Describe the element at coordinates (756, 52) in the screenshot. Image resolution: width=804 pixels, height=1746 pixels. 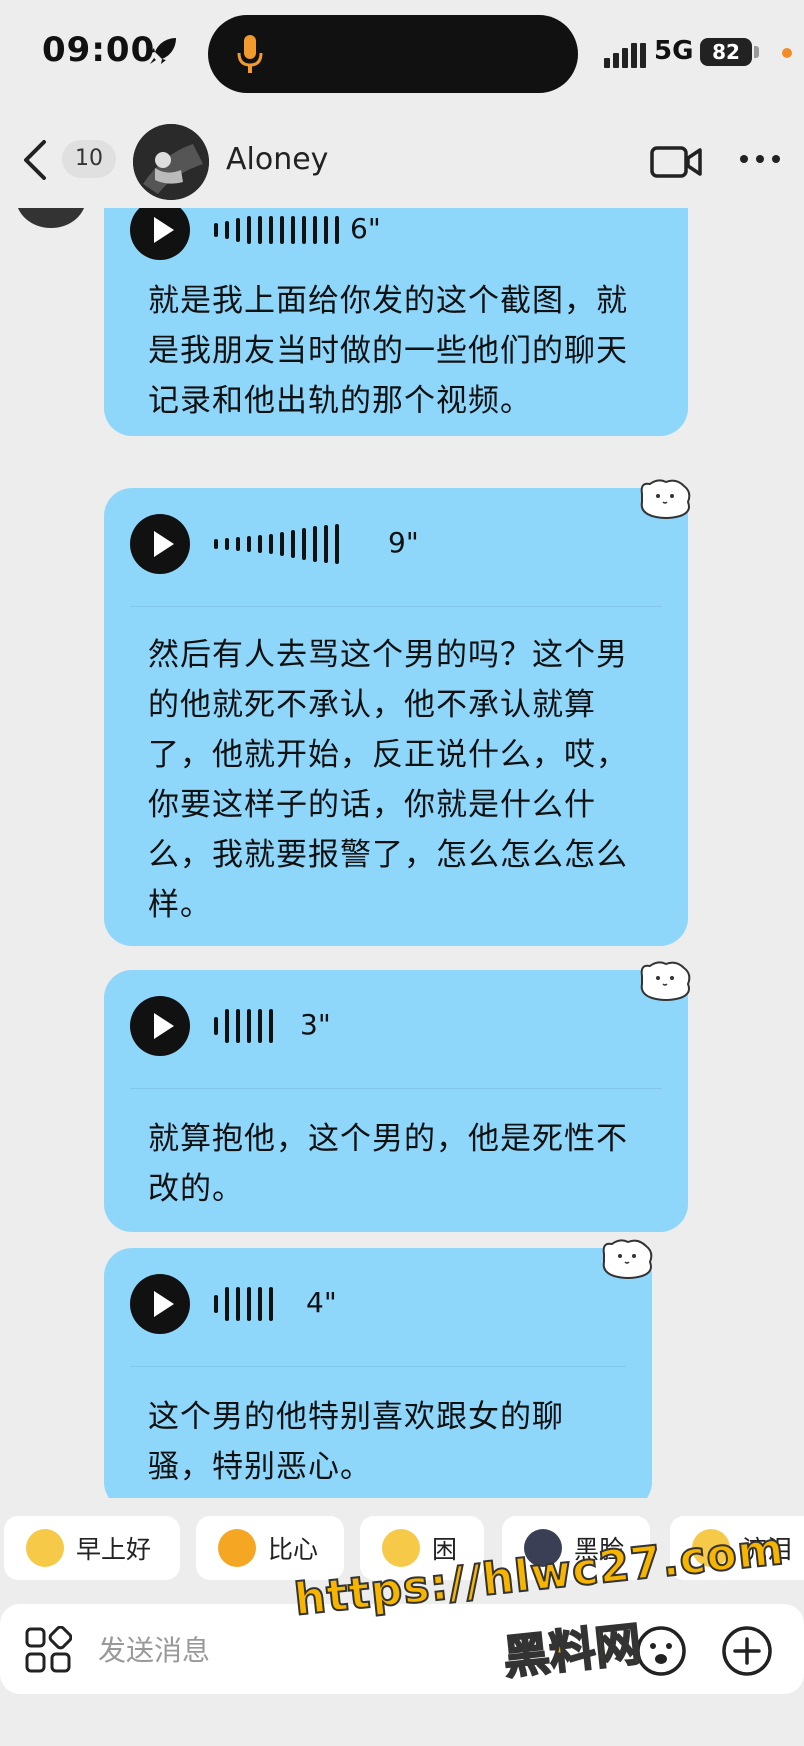
I see `battery-tip` at that location.